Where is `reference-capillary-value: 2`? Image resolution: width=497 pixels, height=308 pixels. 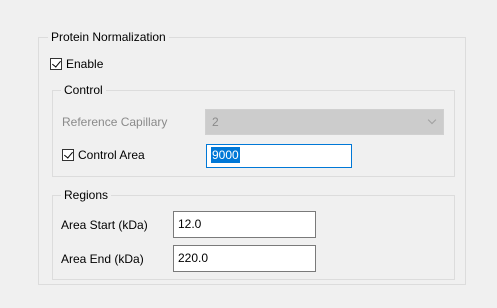
reference-capillary-value: 2 is located at coordinates (215, 122).